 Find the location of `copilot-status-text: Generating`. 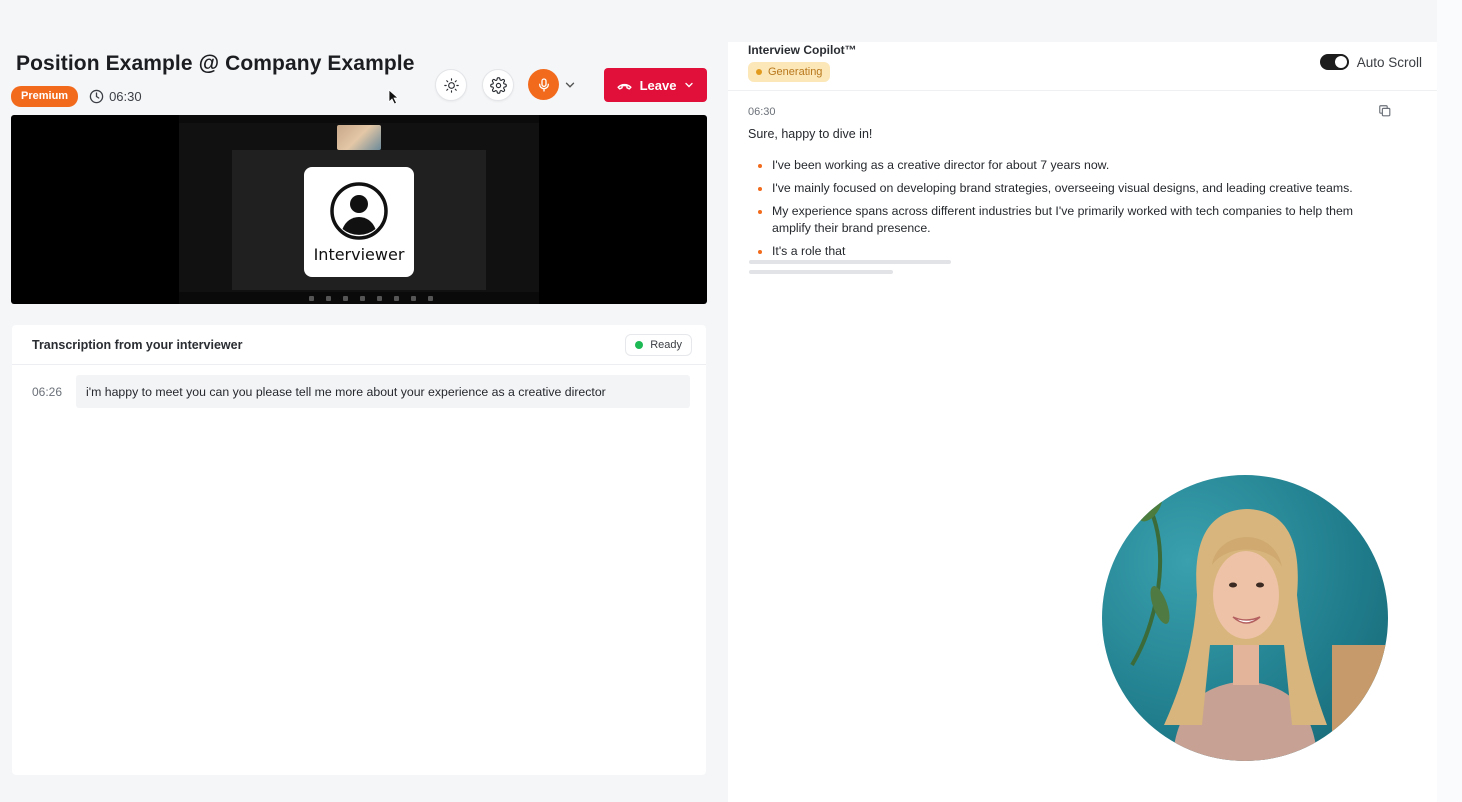

copilot-status-text: Generating is located at coordinates (795, 72).